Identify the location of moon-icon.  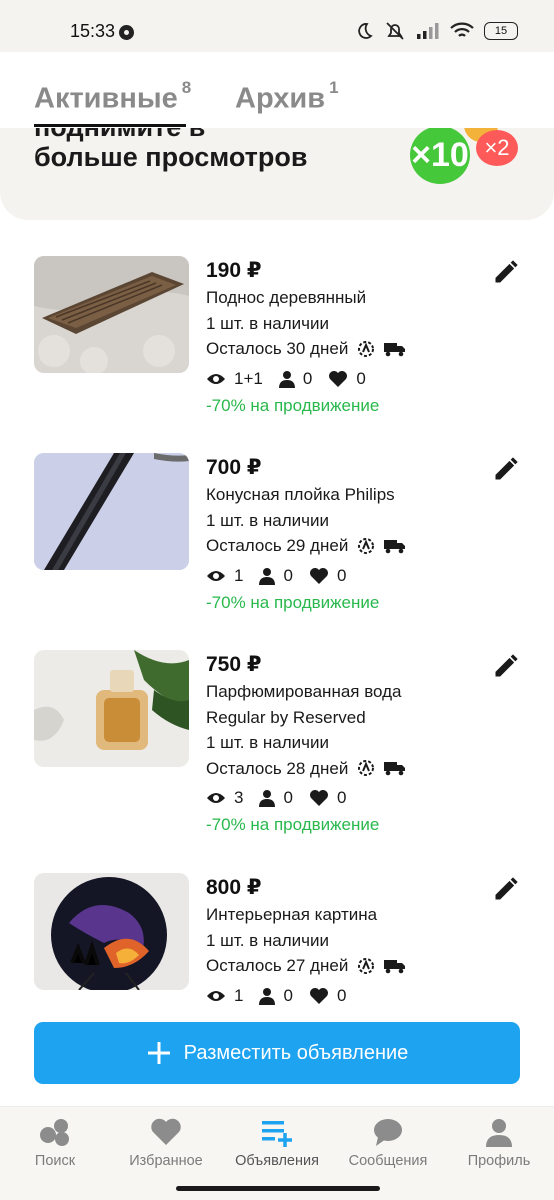
(365, 31).